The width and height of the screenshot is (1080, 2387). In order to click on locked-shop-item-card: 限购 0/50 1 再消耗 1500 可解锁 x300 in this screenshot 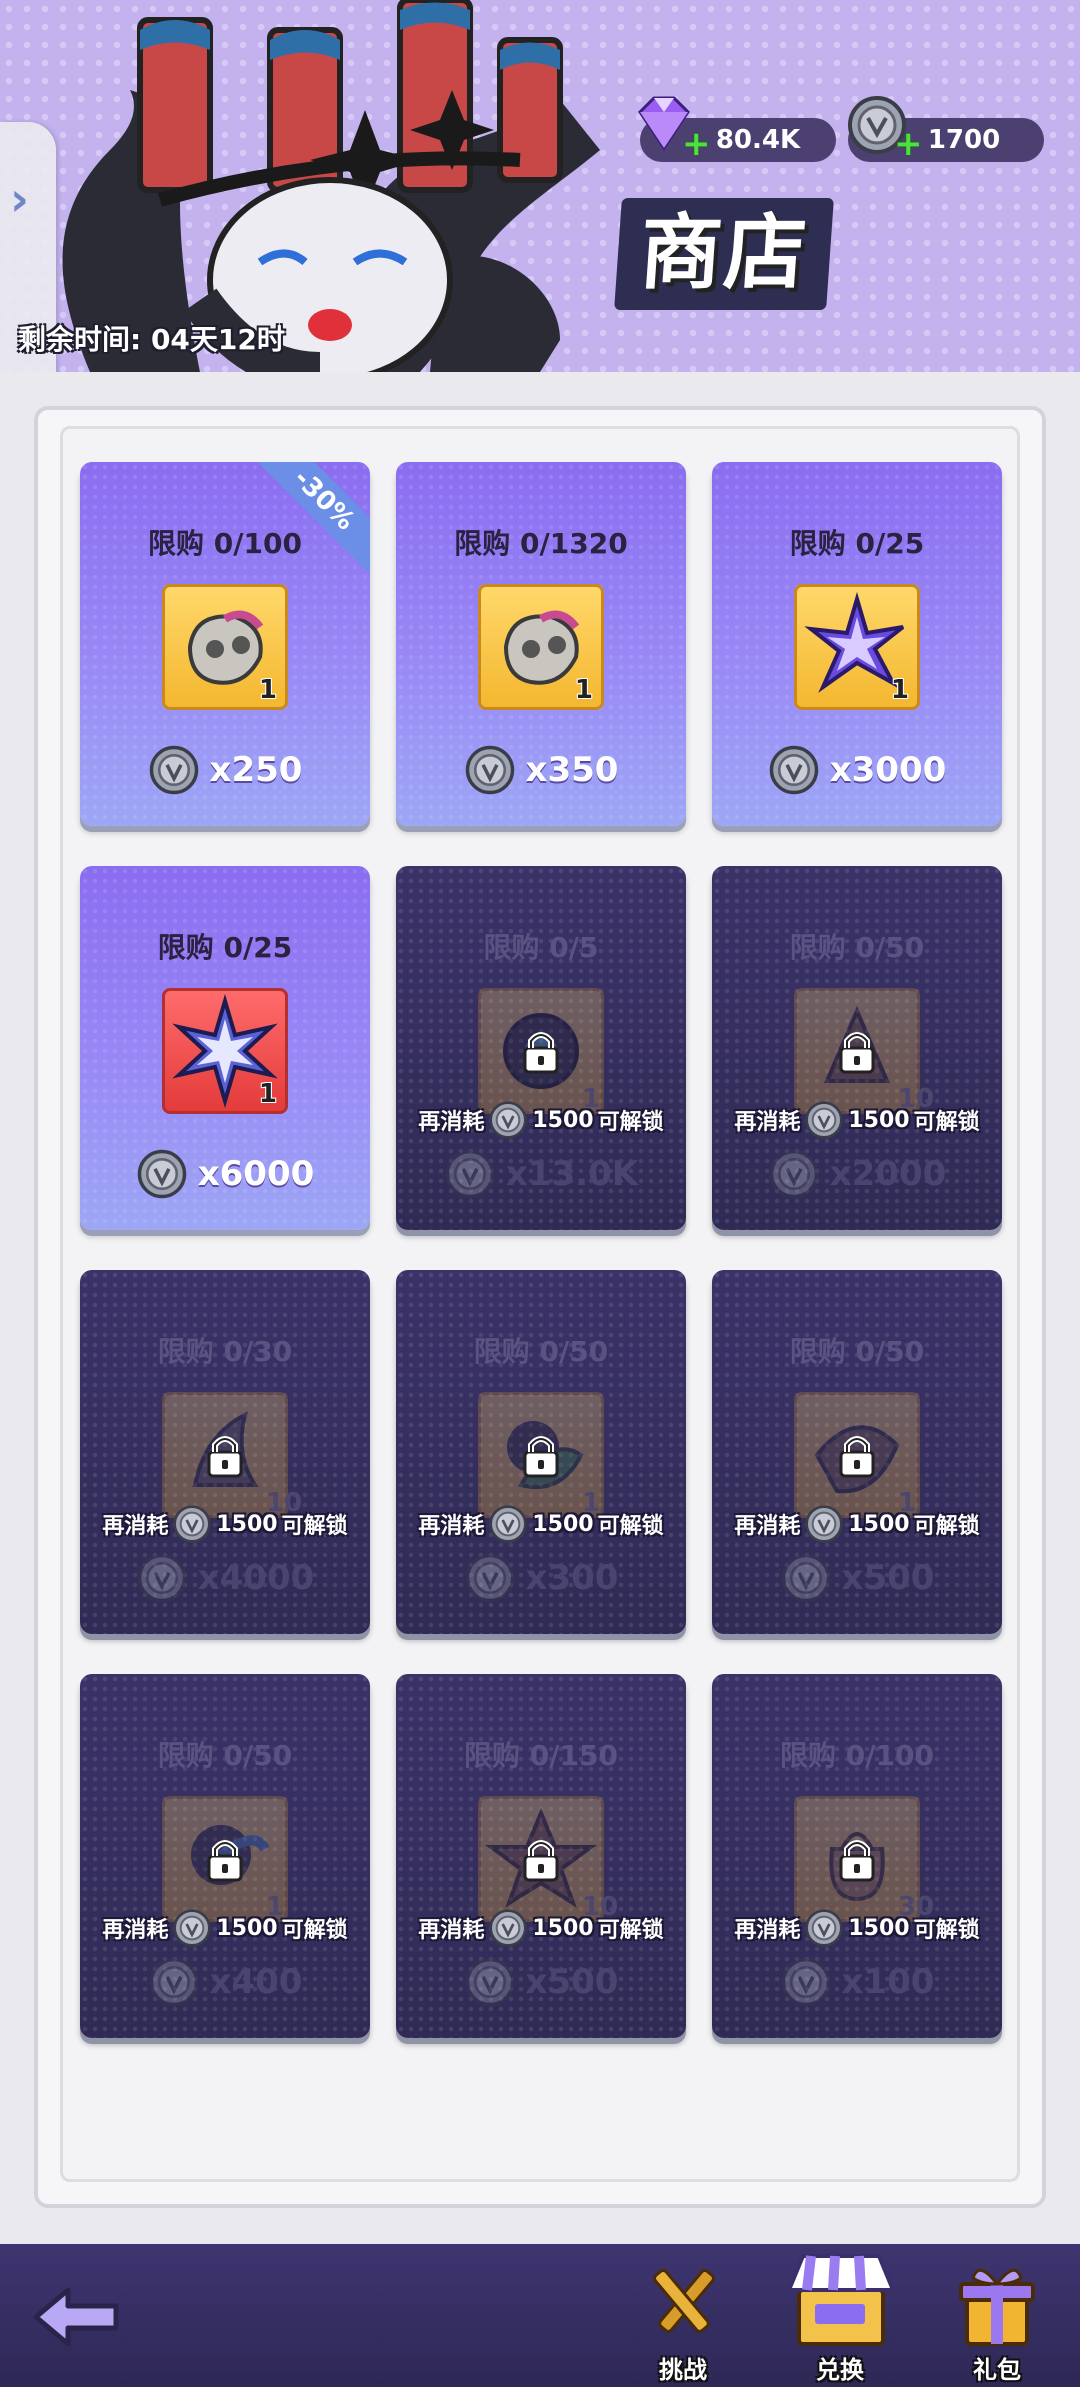, I will do `click(541, 1452)`.